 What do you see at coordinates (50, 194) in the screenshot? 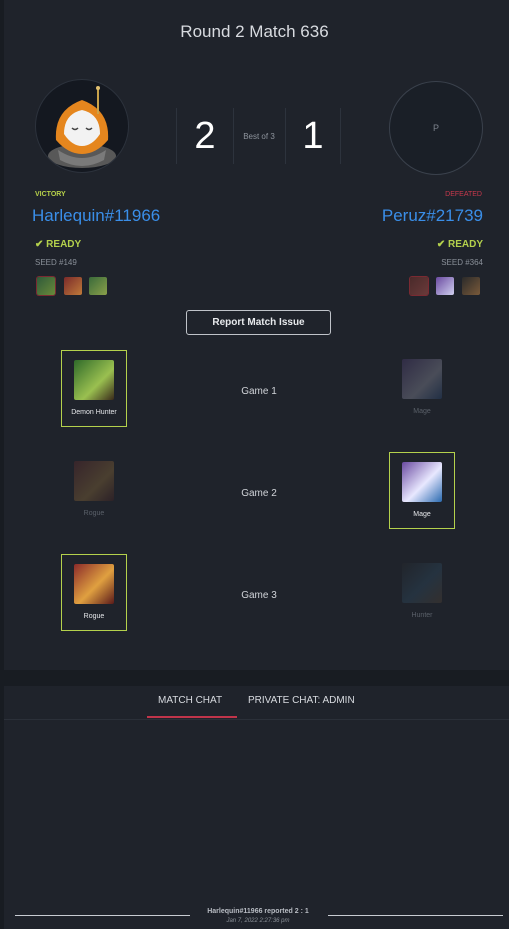
I see `left-result-label: VICTORY` at bounding box center [50, 194].